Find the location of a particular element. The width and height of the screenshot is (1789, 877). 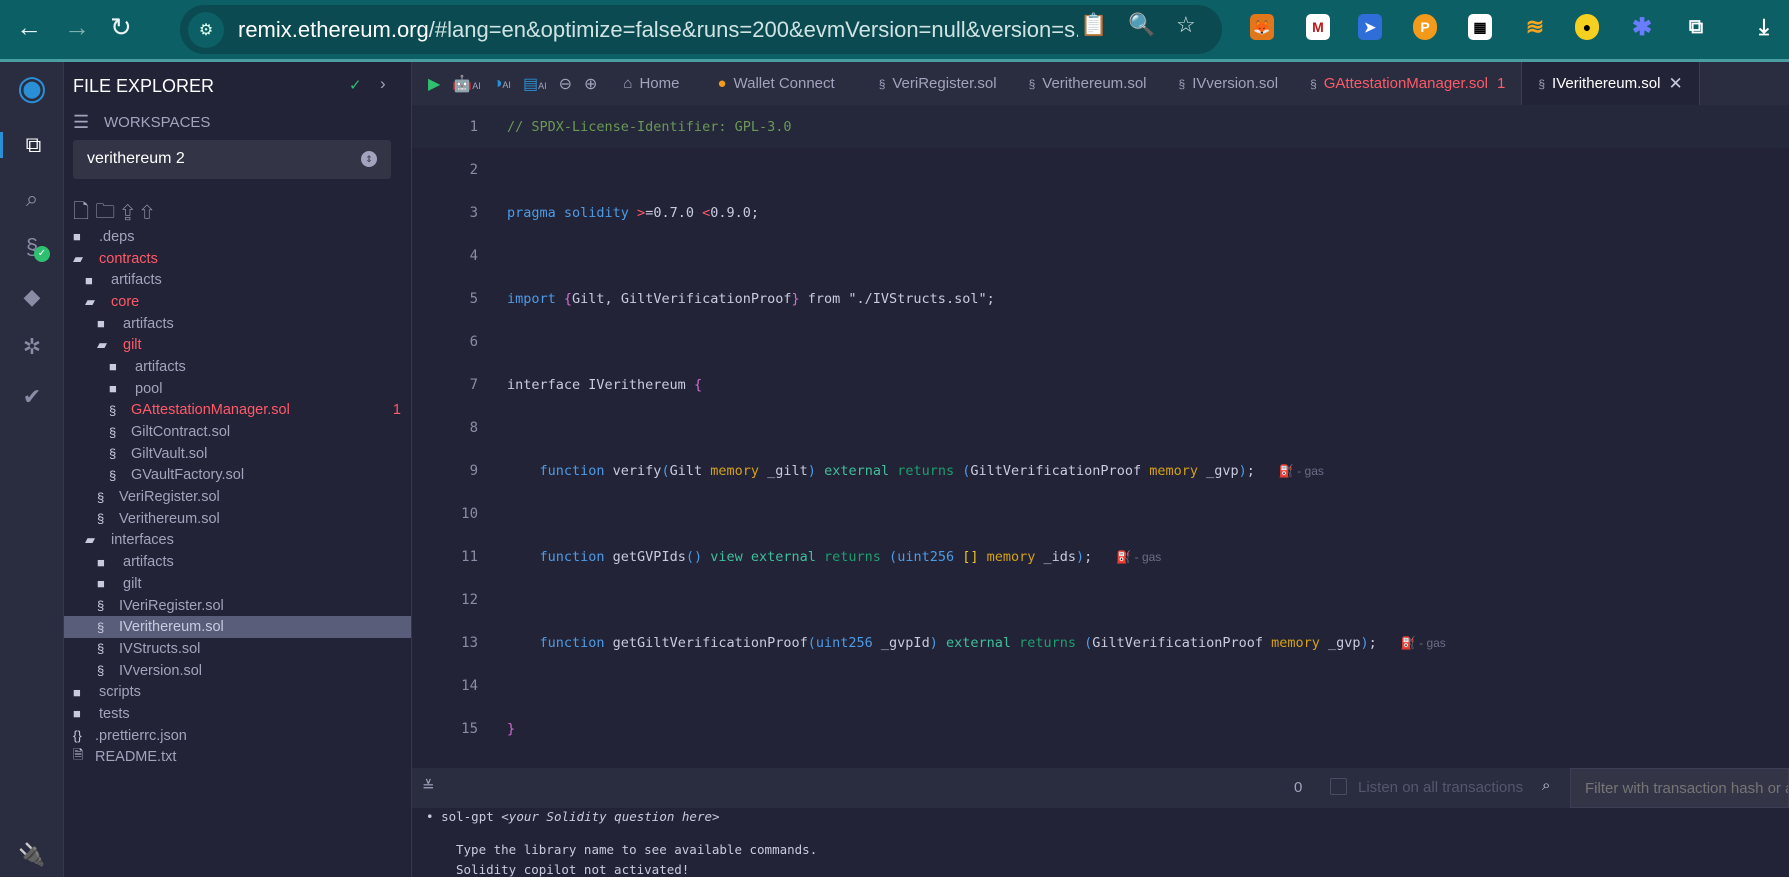

tree-item: ▰ interfaces is located at coordinates (237, 541).